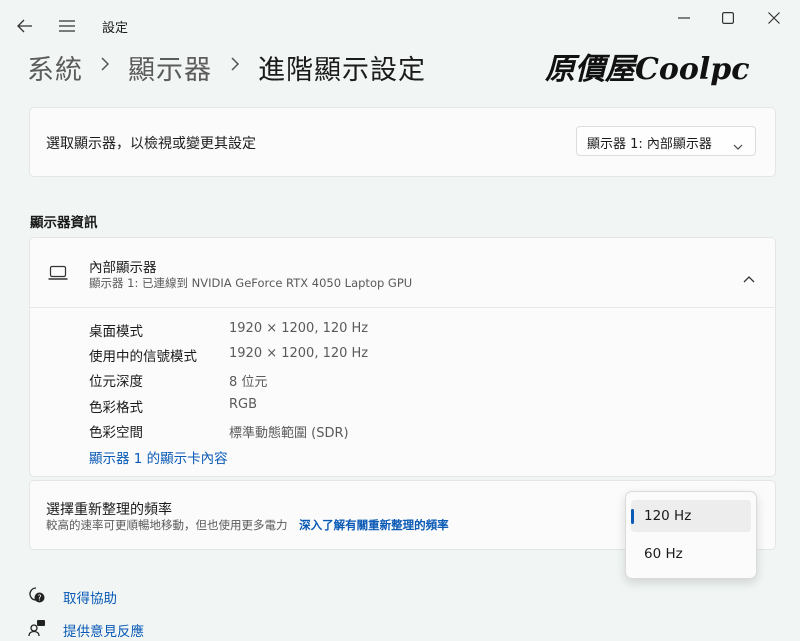  What do you see at coordinates (116, 433) in the screenshot?
I see `info-row-label: 色彩空間` at bounding box center [116, 433].